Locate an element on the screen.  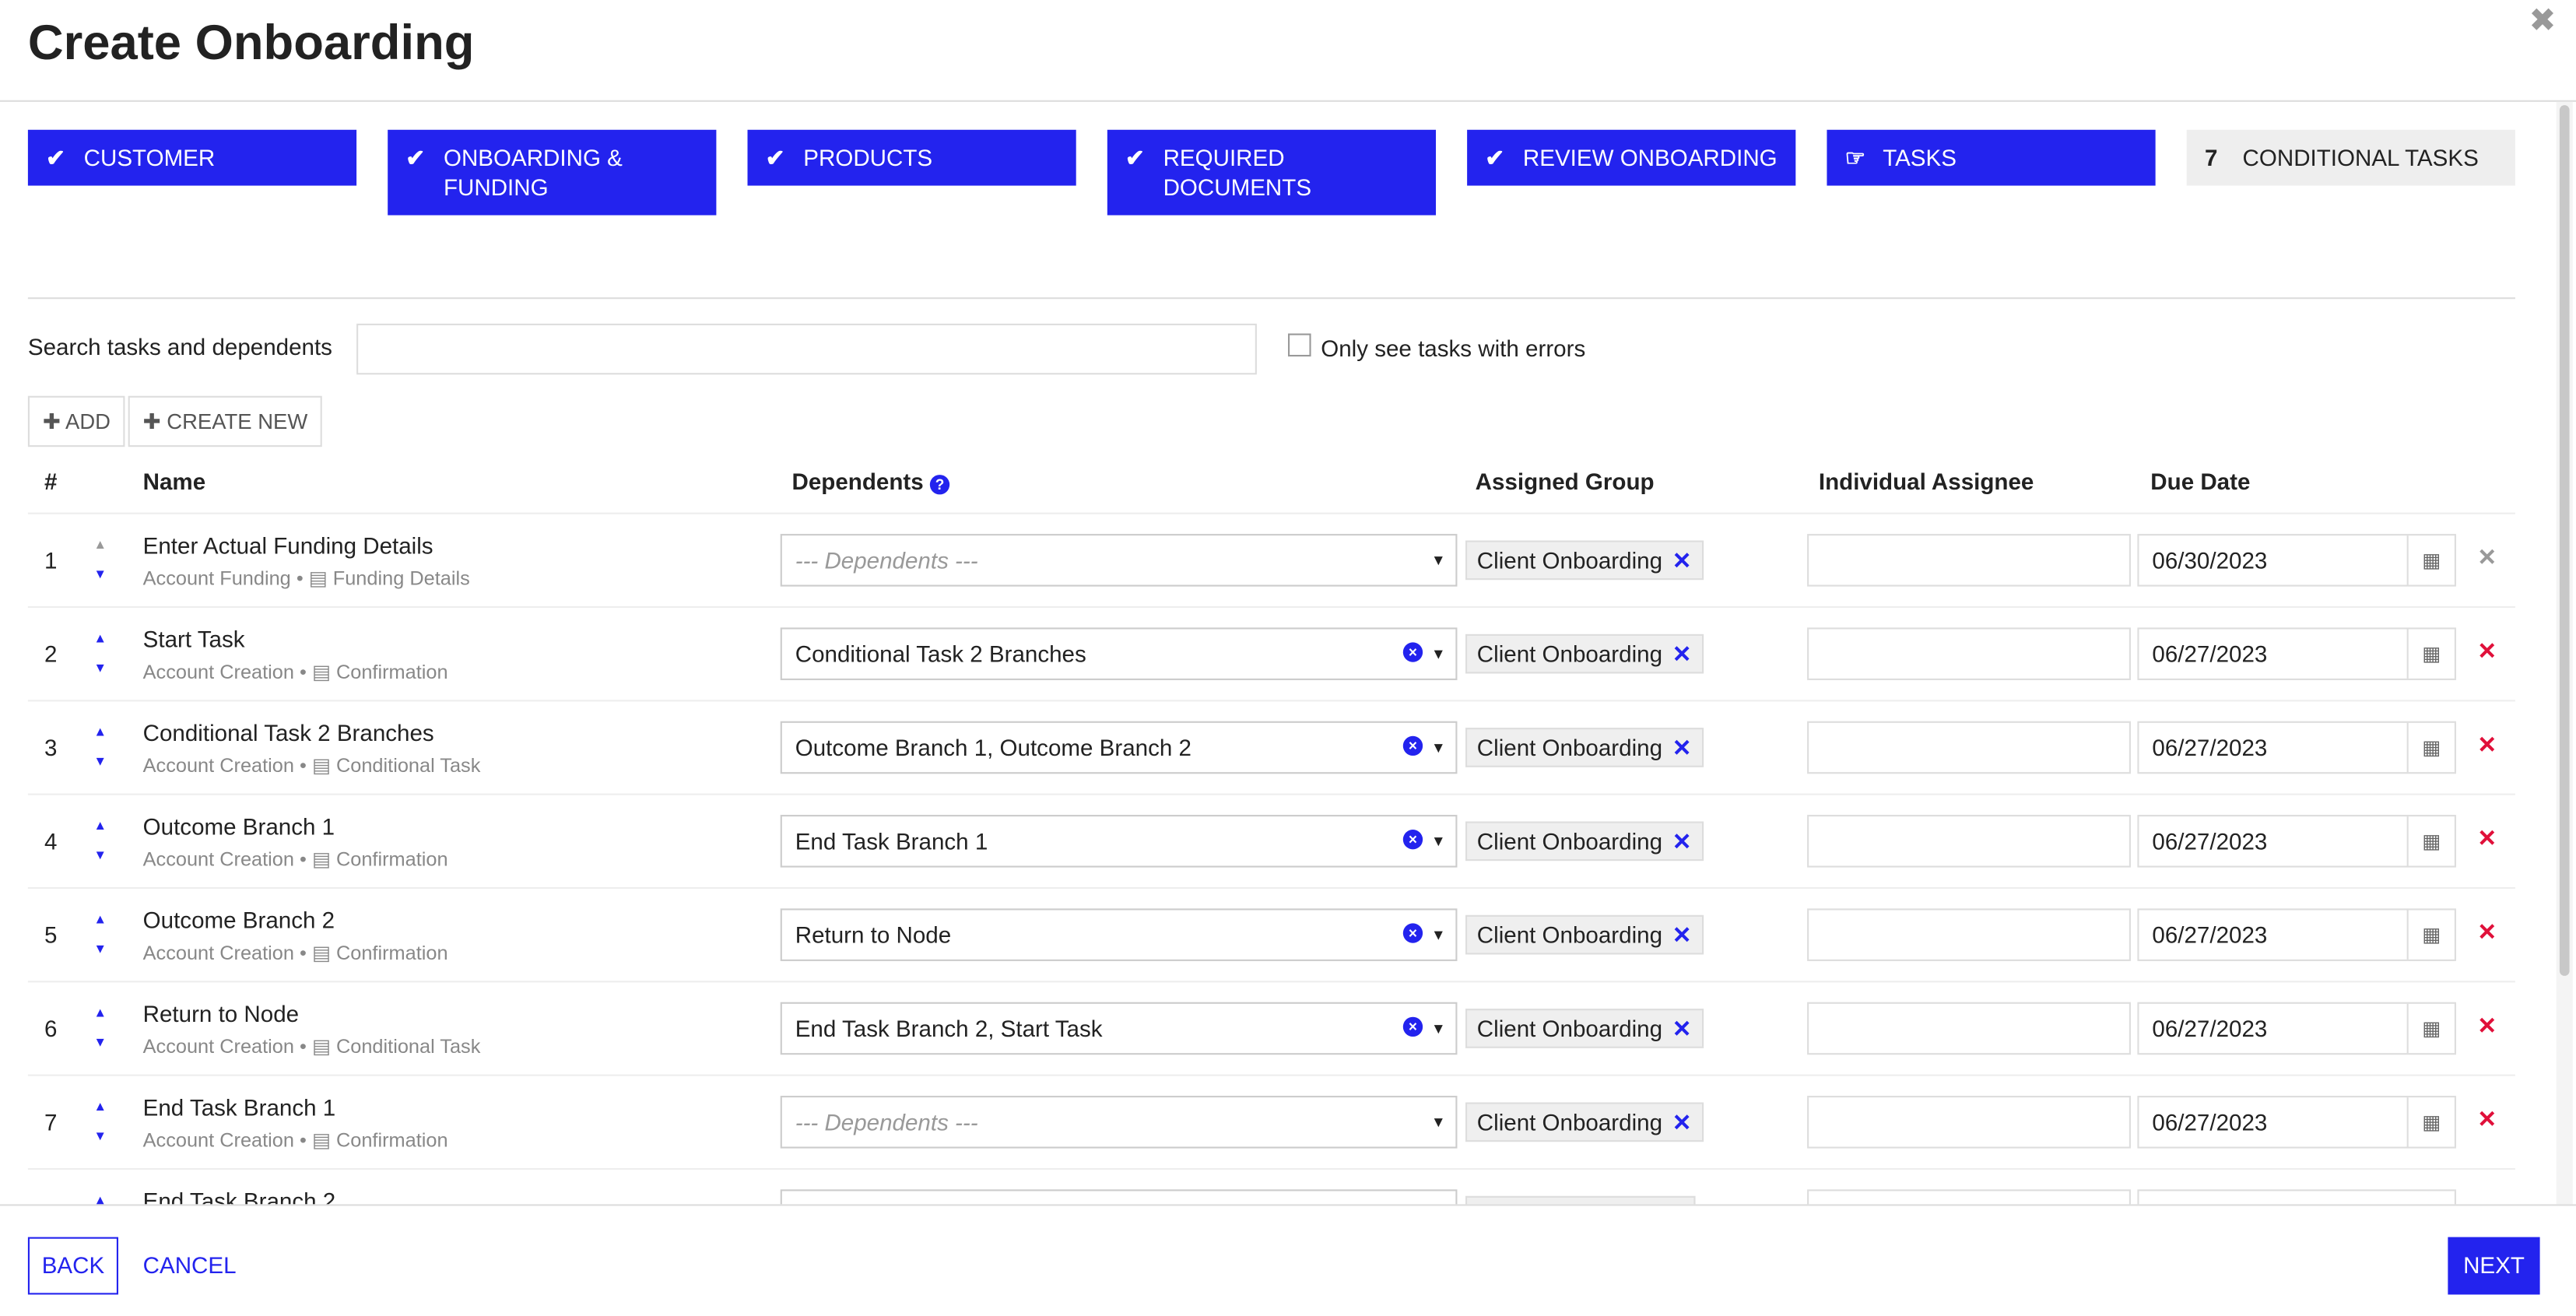
errors-checkbox is located at coordinates (1300, 345).